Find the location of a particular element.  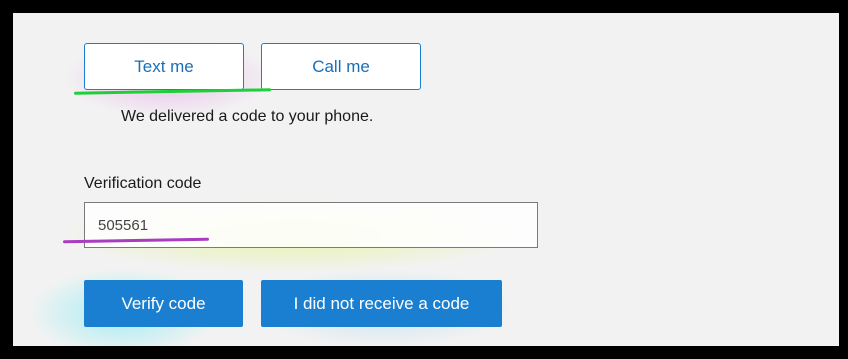

call-me-button: Call me is located at coordinates (341, 66).